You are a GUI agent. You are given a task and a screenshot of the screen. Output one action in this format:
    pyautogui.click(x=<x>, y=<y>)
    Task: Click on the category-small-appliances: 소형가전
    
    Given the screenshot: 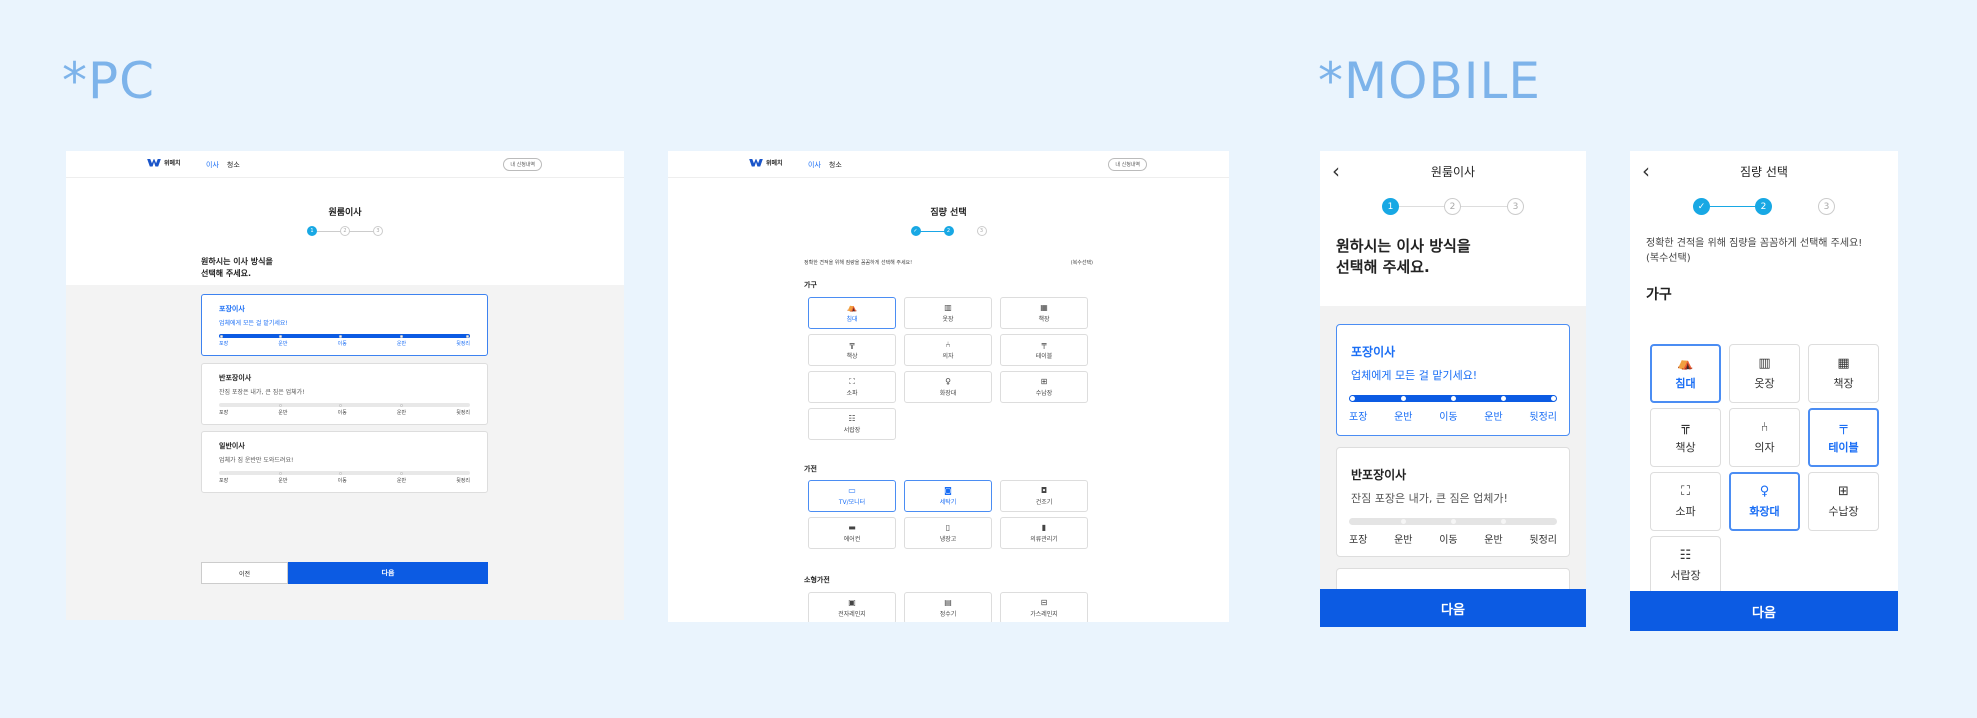 What is the action you would take?
    pyautogui.click(x=817, y=580)
    